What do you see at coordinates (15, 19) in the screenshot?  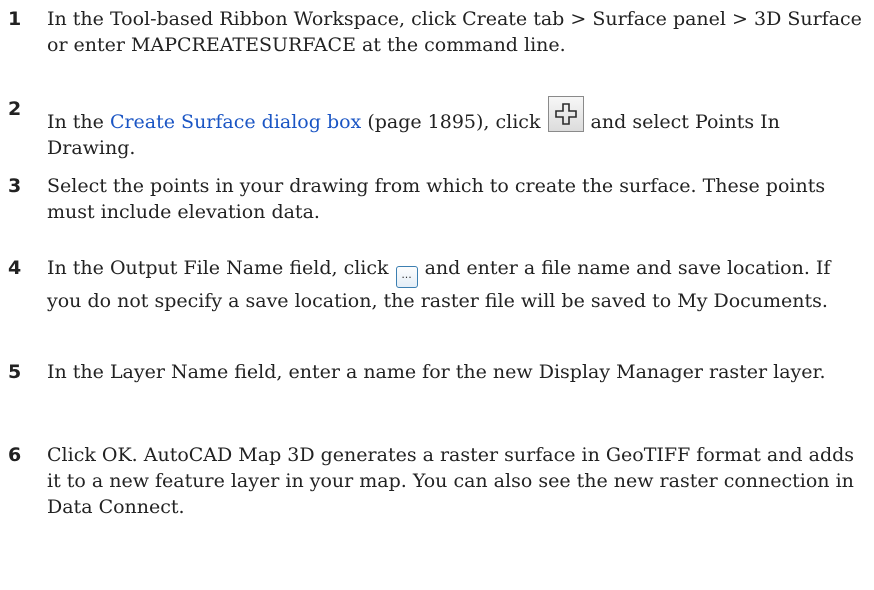 I see `step-number: 1` at bounding box center [15, 19].